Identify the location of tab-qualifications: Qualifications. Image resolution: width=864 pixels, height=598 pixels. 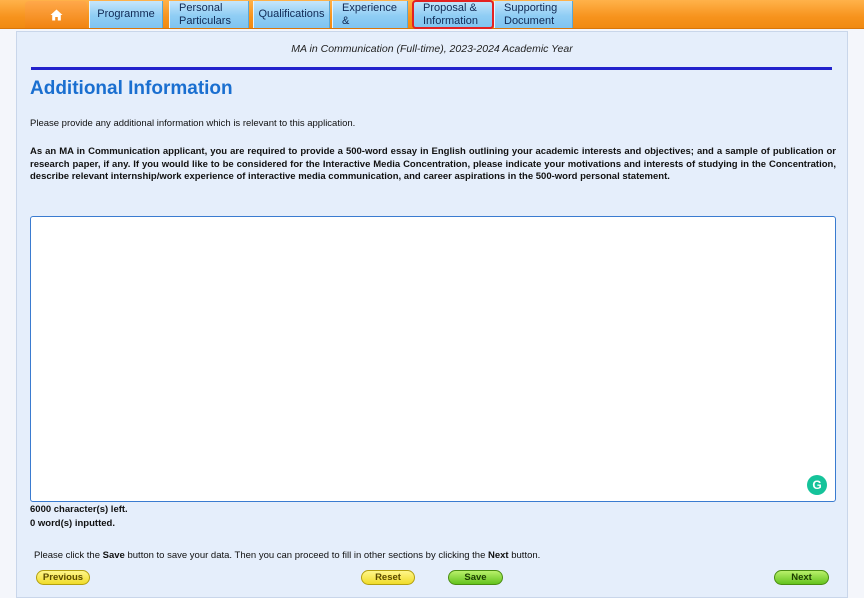
(291, 14).